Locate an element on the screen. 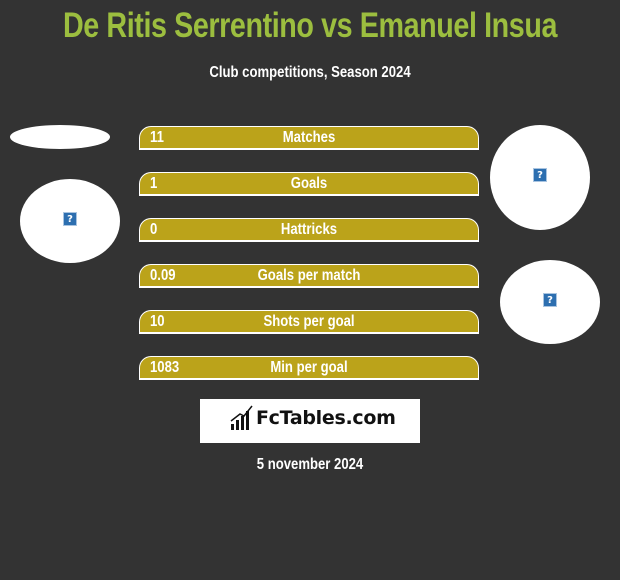  player2-photo: ? is located at coordinates (540, 177).